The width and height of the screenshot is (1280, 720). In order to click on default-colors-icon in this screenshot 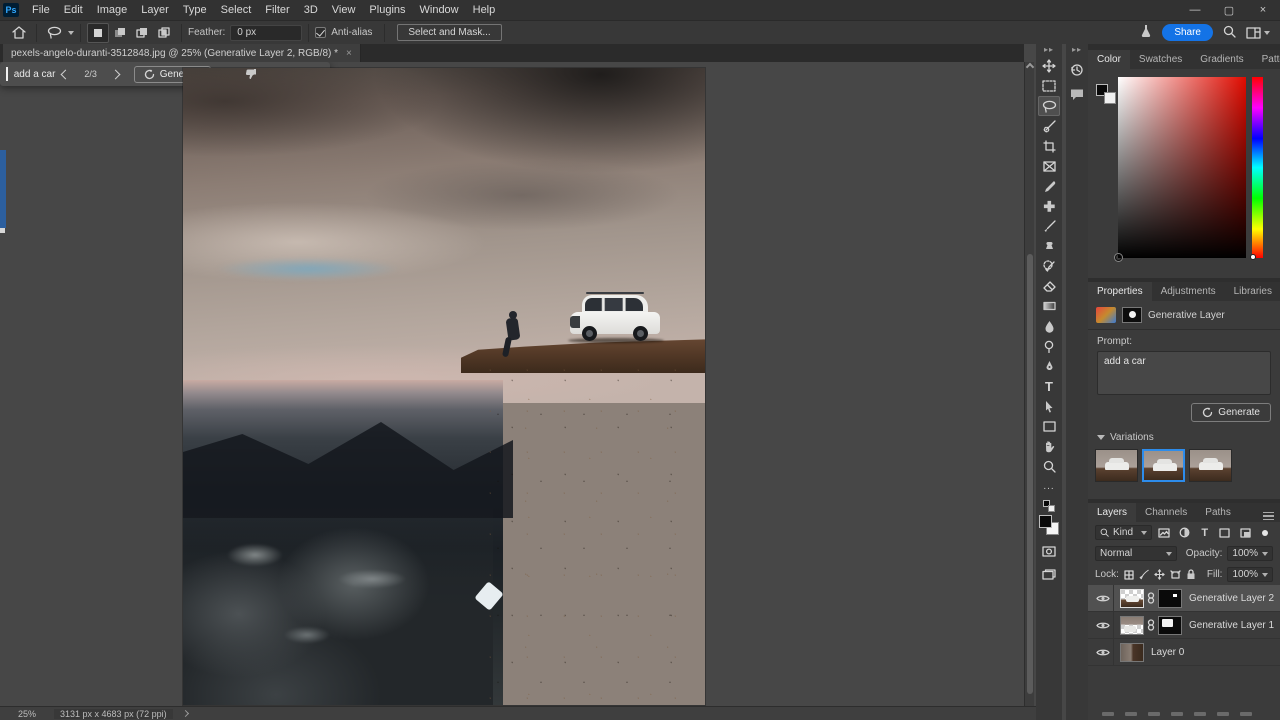, I will do `click(1049, 506)`.